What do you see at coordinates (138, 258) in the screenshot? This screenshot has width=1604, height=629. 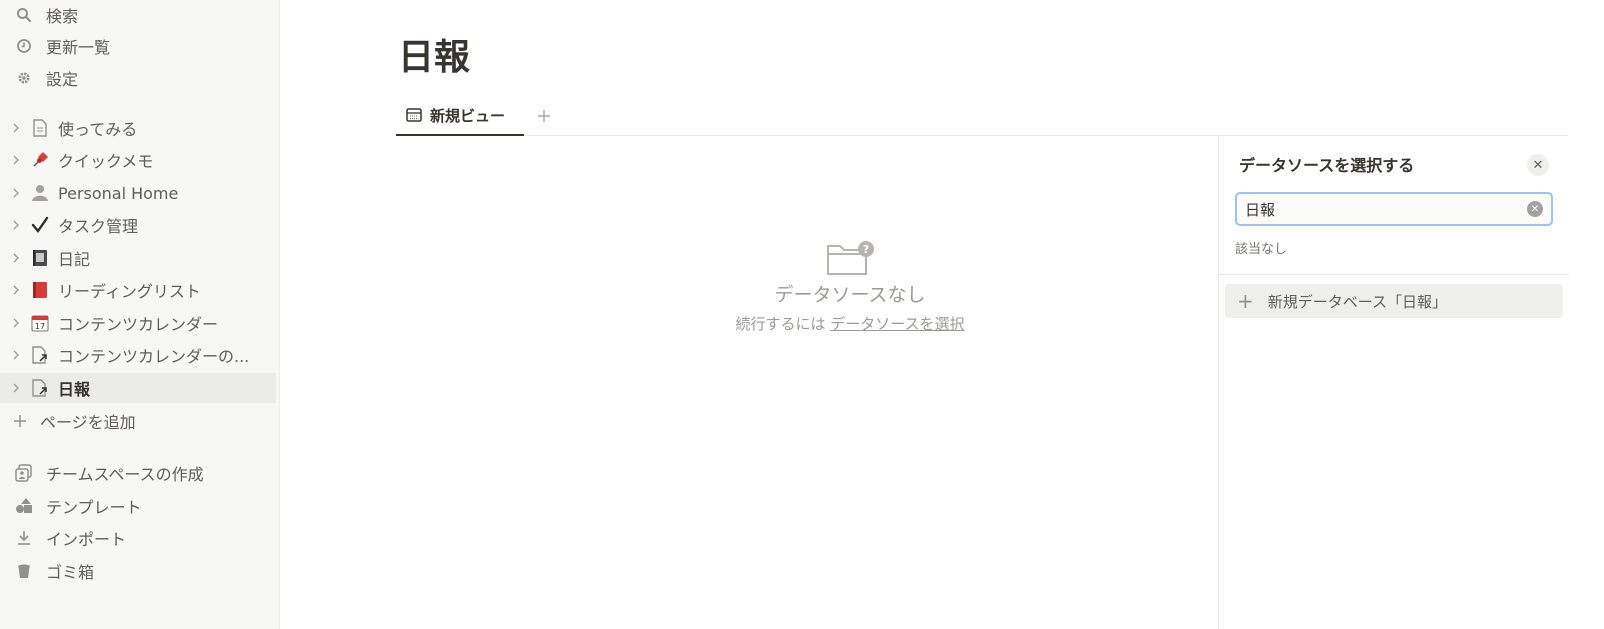 I see `sidebar-page-diary: 日記` at bounding box center [138, 258].